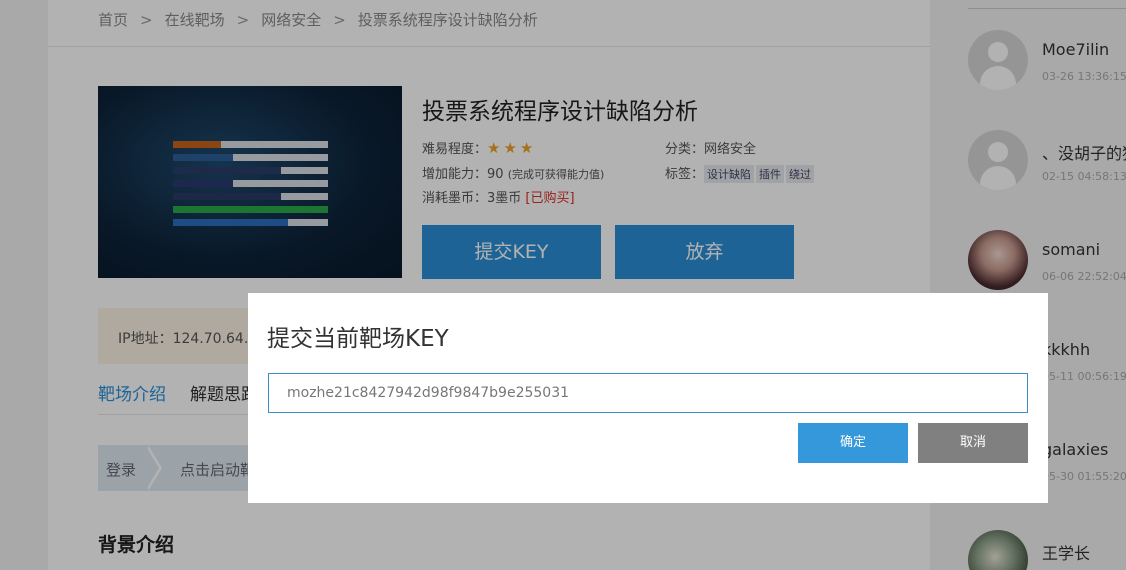 The image size is (1126, 570). I want to click on key-input, so click(648, 393).